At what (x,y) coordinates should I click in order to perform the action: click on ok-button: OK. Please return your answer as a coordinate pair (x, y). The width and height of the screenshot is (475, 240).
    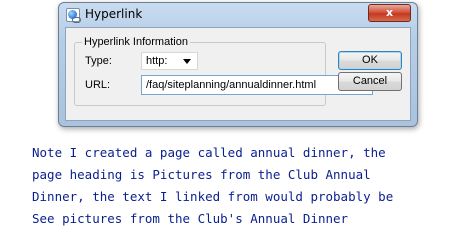
    Looking at the image, I should click on (370, 60).